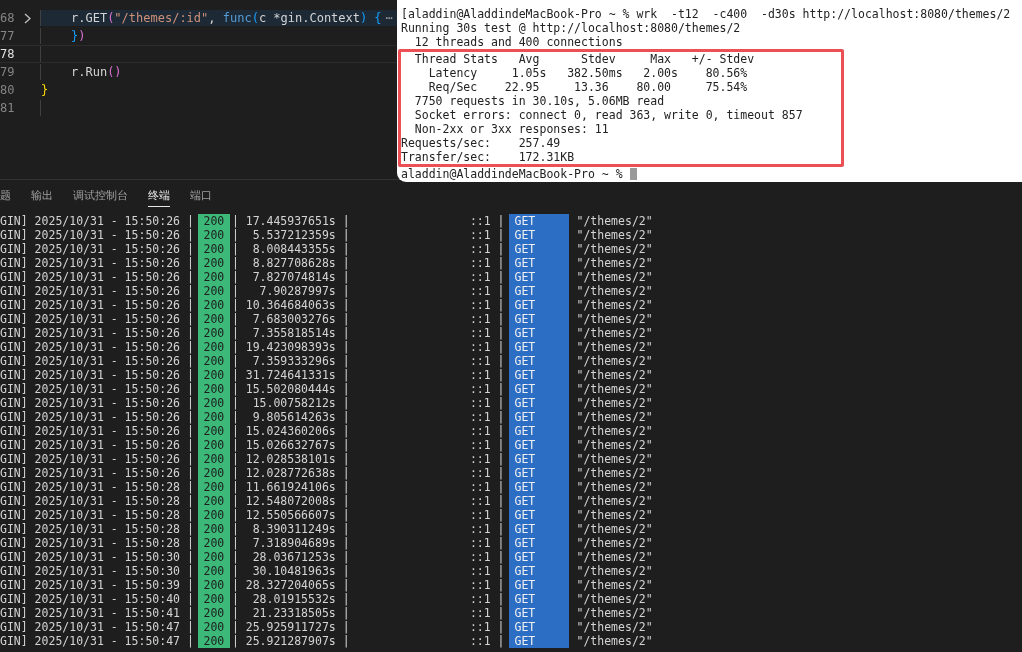  I want to click on latency-value: | 30.10481963s |, so click(291, 571).